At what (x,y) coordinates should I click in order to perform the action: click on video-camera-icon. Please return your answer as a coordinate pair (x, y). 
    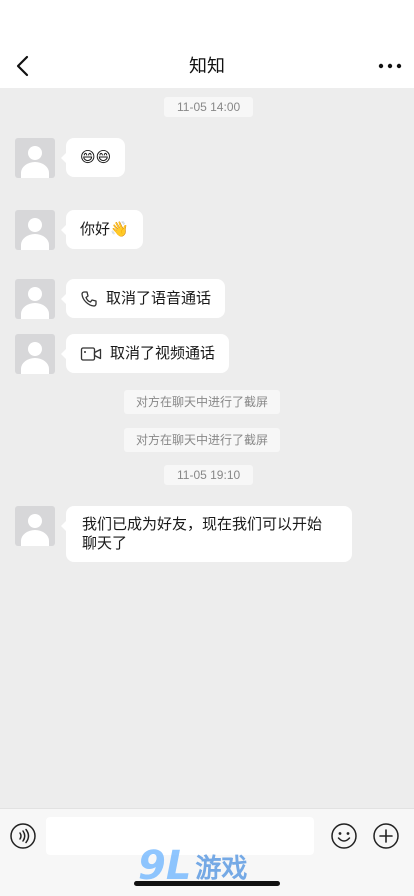
    Looking at the image, I should click on (91, 353).